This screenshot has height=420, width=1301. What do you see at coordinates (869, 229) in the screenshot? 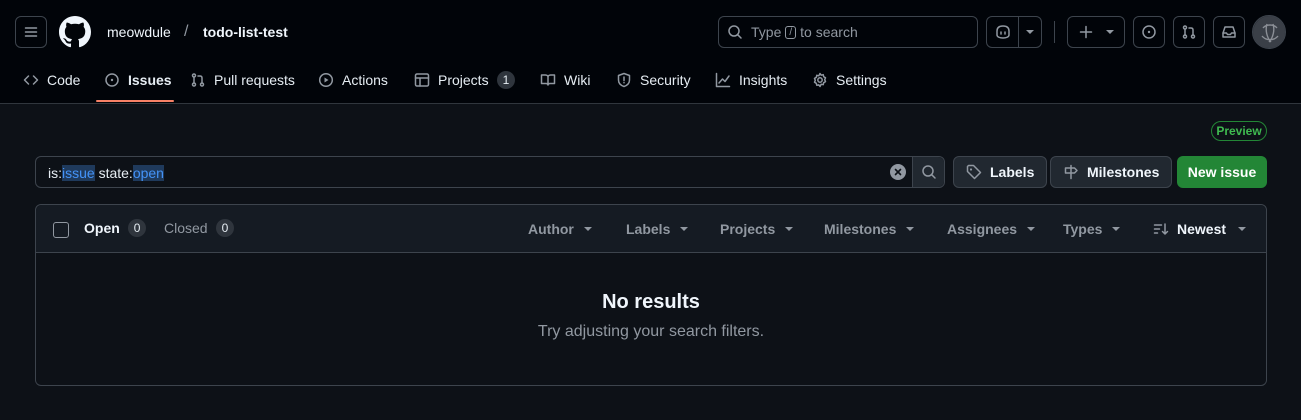
I see `milestones-filter-dropdown: Milestones` at bounding box center [869, 229].